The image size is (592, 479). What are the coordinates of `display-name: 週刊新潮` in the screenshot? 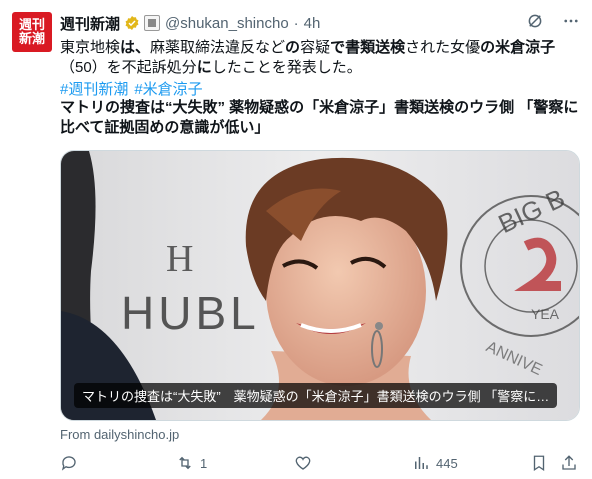 It's located at (90, 23).